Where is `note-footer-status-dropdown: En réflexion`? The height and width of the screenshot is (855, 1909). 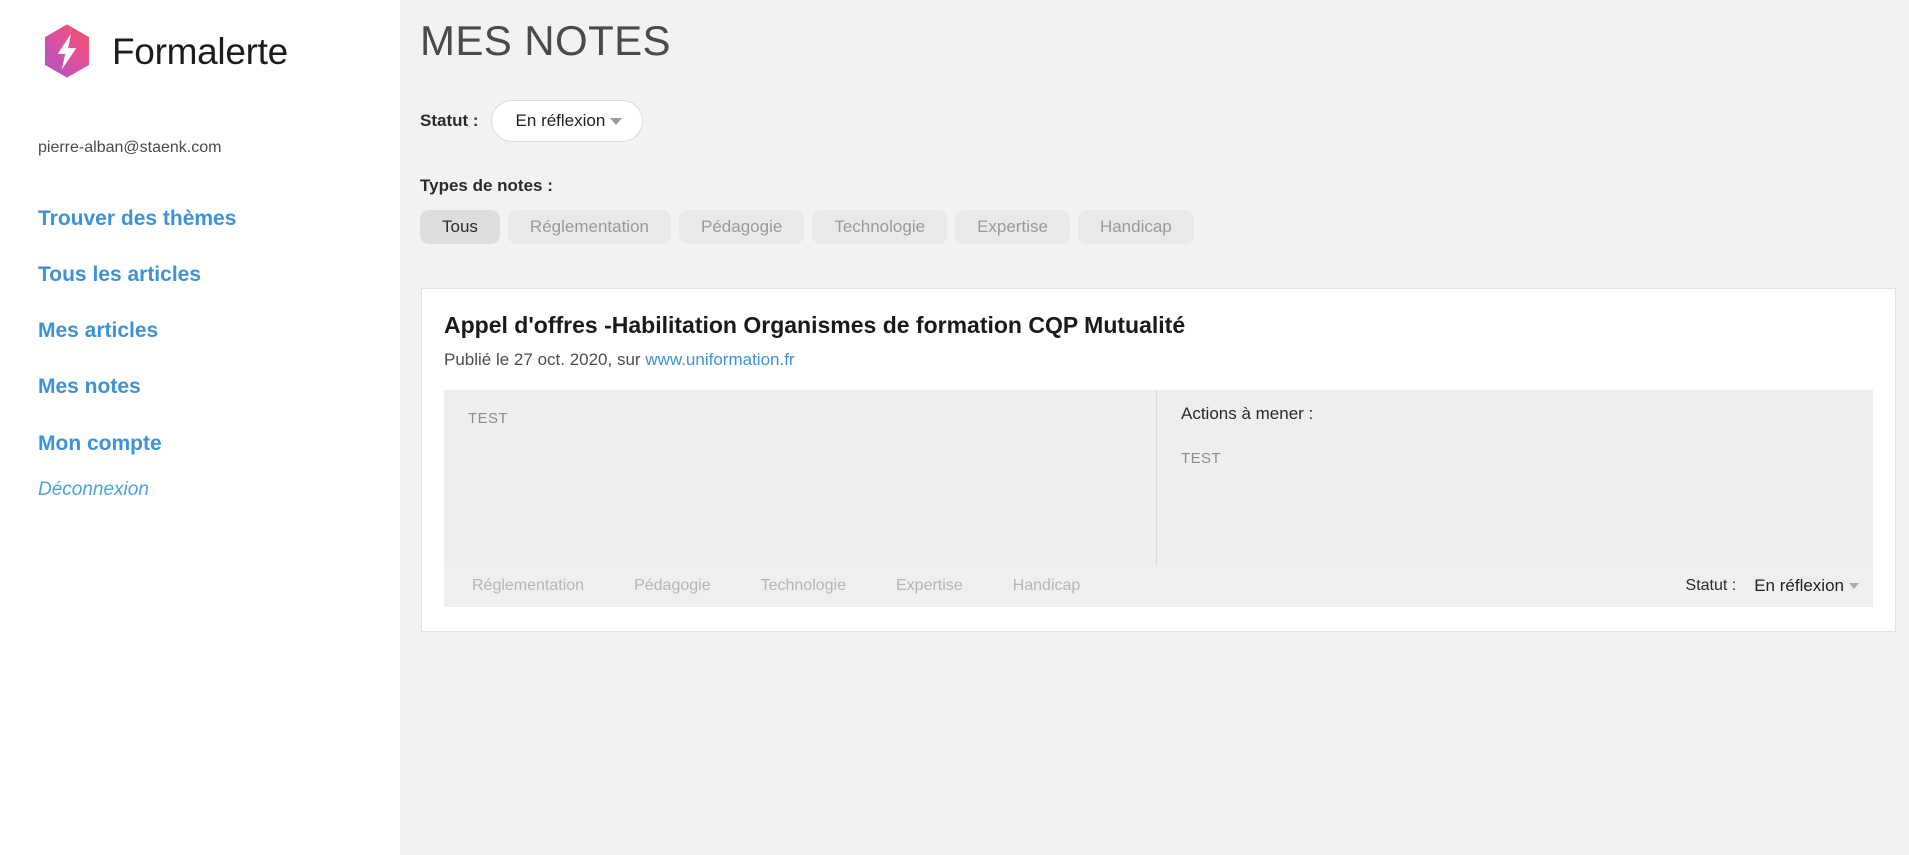
note-footer-status-dropdown: En réflexion is located at coordinates (1806, 586).